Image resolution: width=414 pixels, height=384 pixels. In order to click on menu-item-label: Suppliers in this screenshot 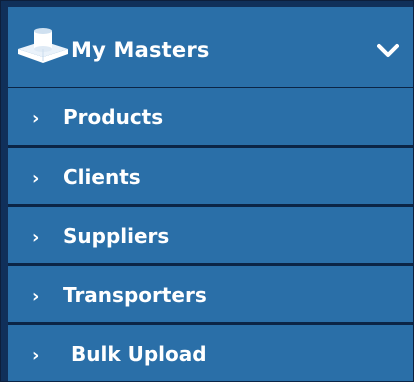, I will do `click(116, 236)`.